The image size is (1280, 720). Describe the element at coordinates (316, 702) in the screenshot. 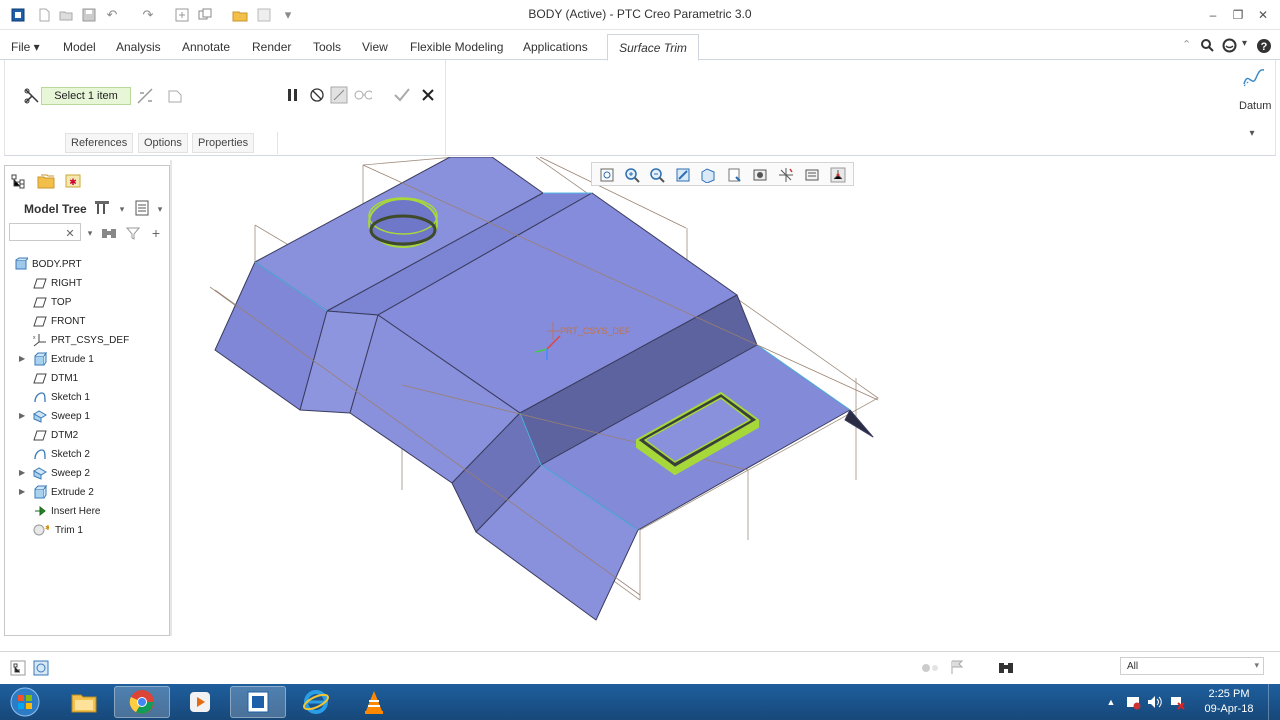

I see `taskbar-ie-icon` at that location.